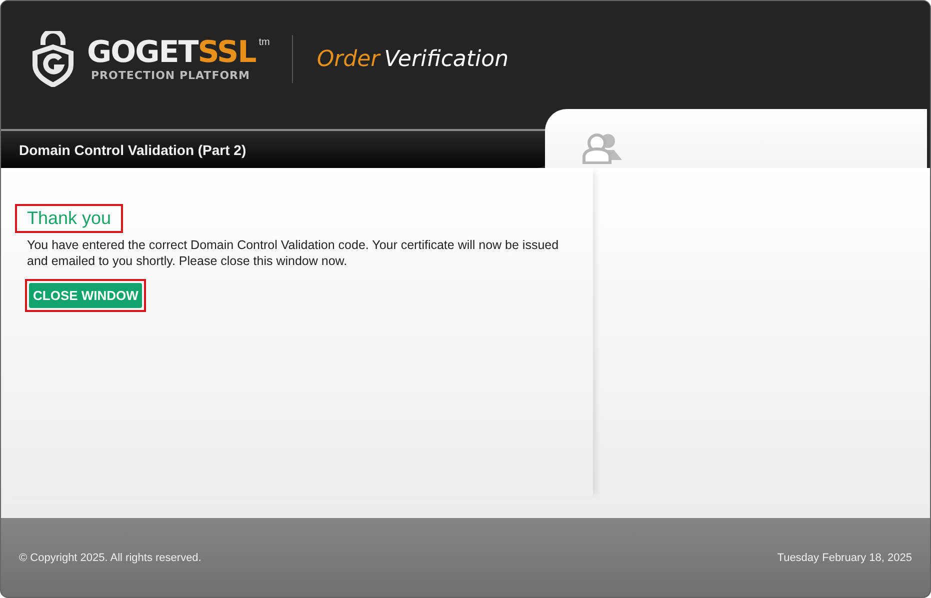 This screenshot has height=598, width=931. I want to click on success-heading: Thank you, so click(69, 218).